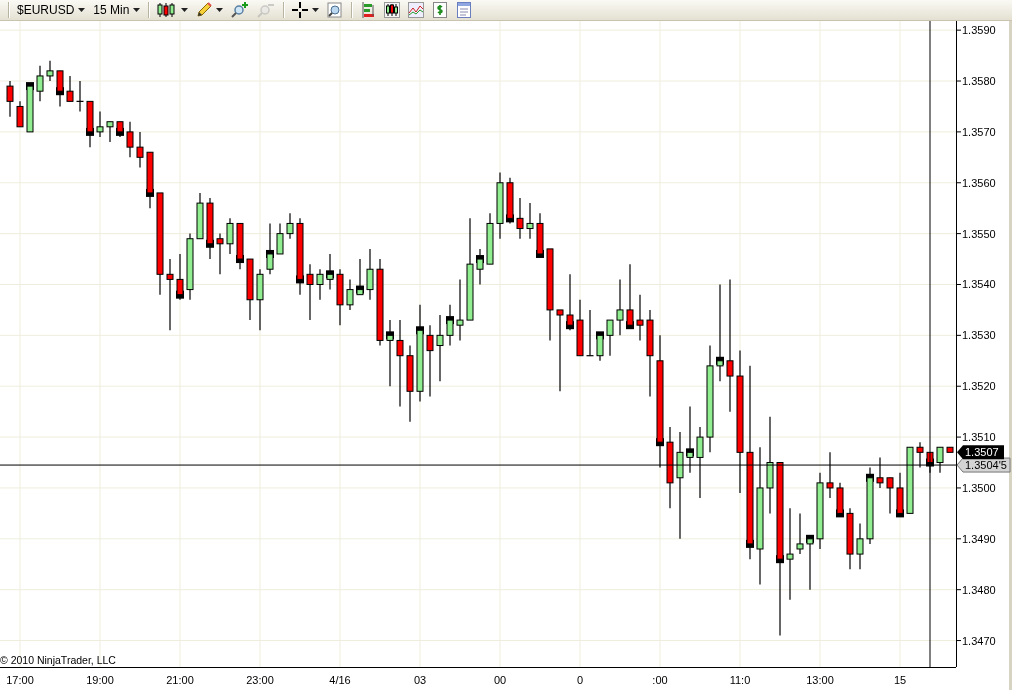 The width and height of the screenshot is (1012, 690). Describe the element at coordinates (979, 589) in the screenshot. I see `price-axis-label: 1.3480` at that location.